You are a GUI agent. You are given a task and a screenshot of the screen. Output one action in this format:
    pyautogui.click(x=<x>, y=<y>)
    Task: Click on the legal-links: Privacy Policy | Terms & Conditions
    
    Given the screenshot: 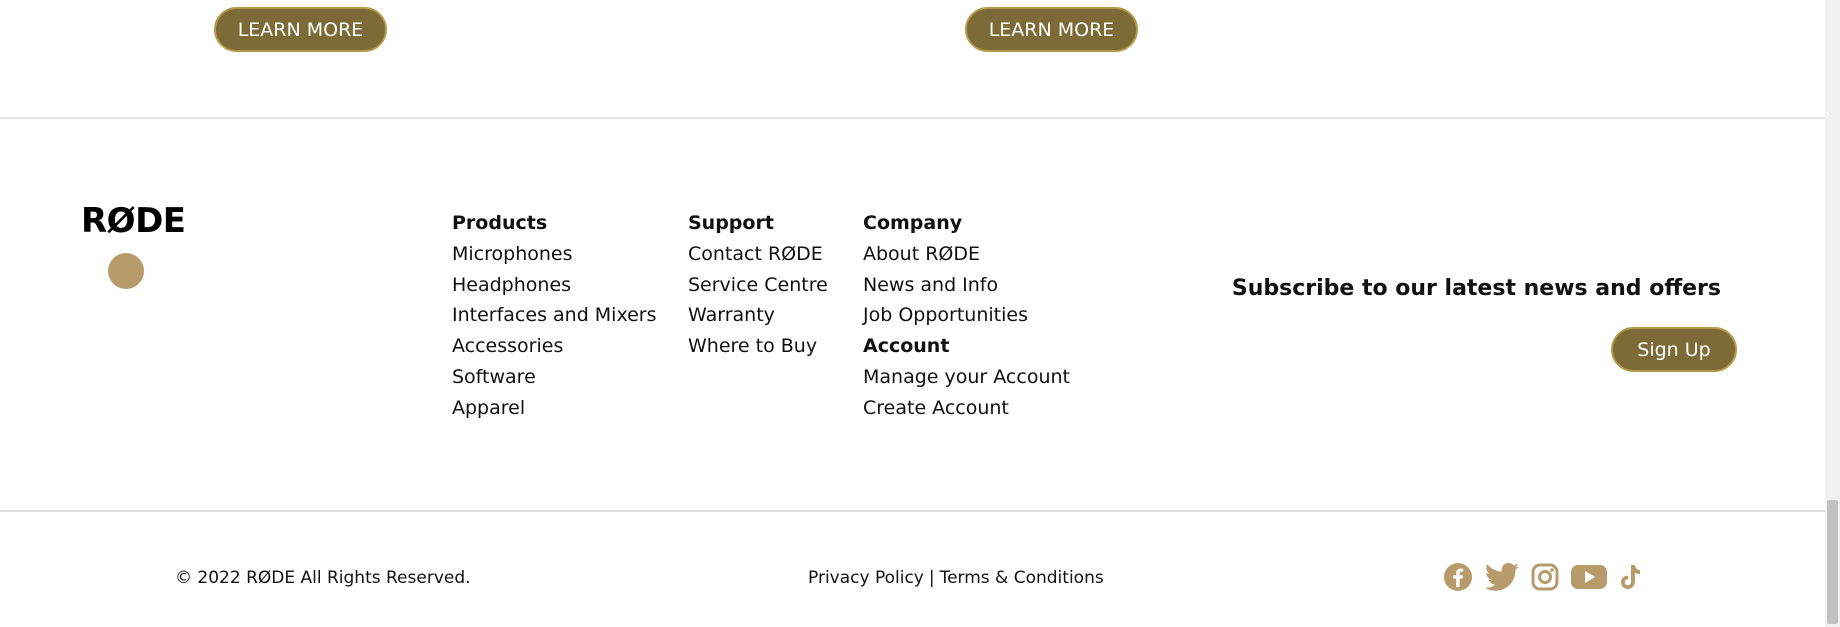 What is the action you would take?
    pyautogui.click(x=956, y=578)
    